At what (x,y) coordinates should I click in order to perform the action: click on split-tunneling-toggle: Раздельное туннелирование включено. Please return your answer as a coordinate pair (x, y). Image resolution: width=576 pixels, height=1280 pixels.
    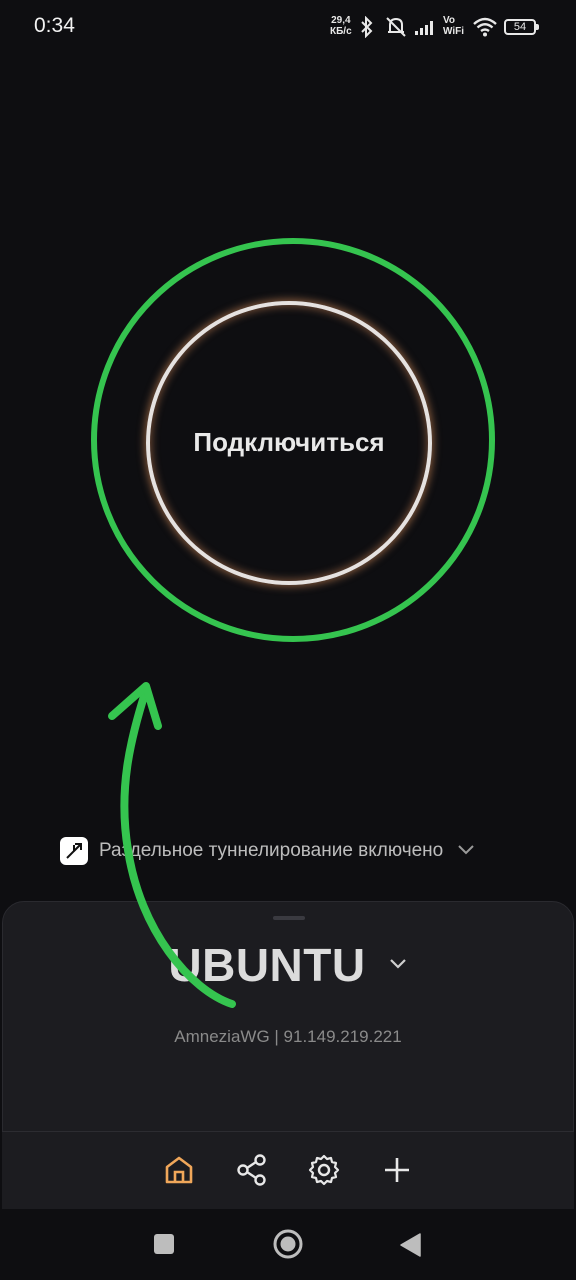
    Looking at the image, I should click on (267, 851).